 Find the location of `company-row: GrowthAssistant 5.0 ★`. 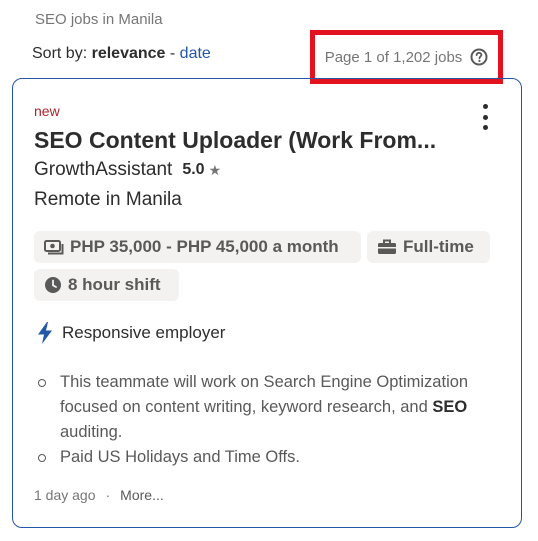

company-row: GrowthAssistant 5.0 ★ is located at coordinates (127, 170).